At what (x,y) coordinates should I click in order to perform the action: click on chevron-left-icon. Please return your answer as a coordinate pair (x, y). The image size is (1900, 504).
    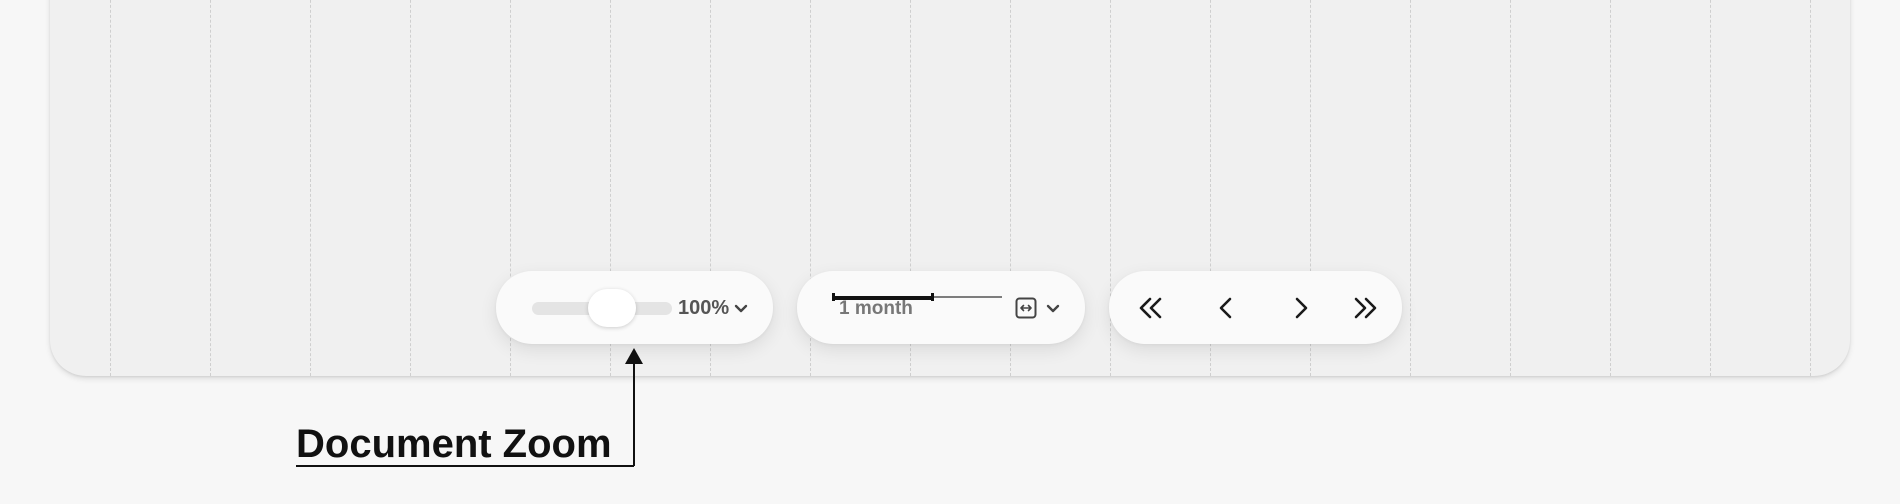
    Looking at the image, I should click on (1225, 308).